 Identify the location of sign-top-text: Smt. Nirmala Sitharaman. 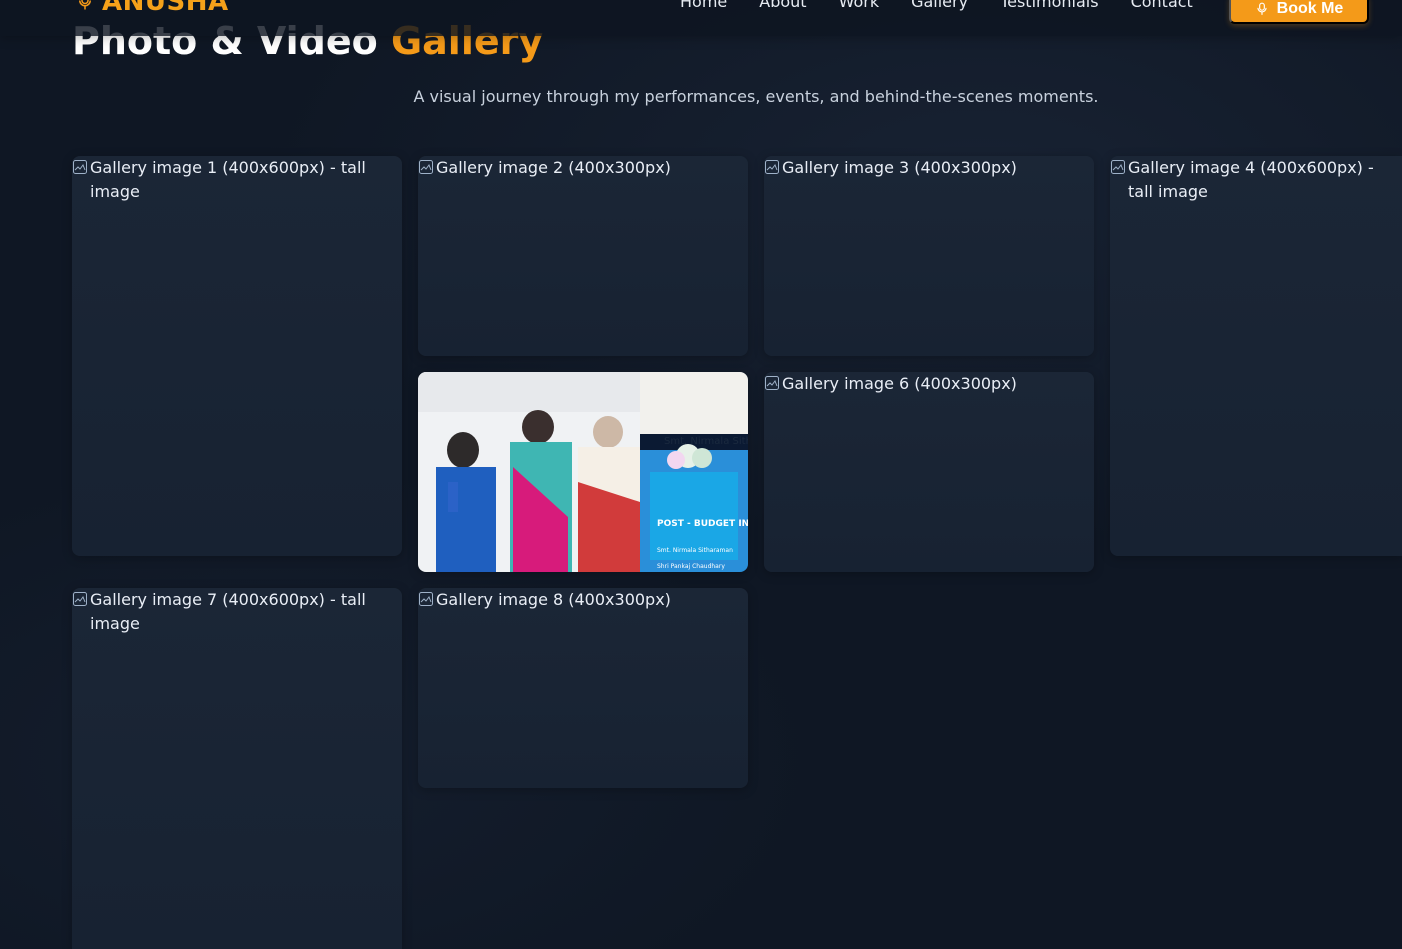
(706, 441).